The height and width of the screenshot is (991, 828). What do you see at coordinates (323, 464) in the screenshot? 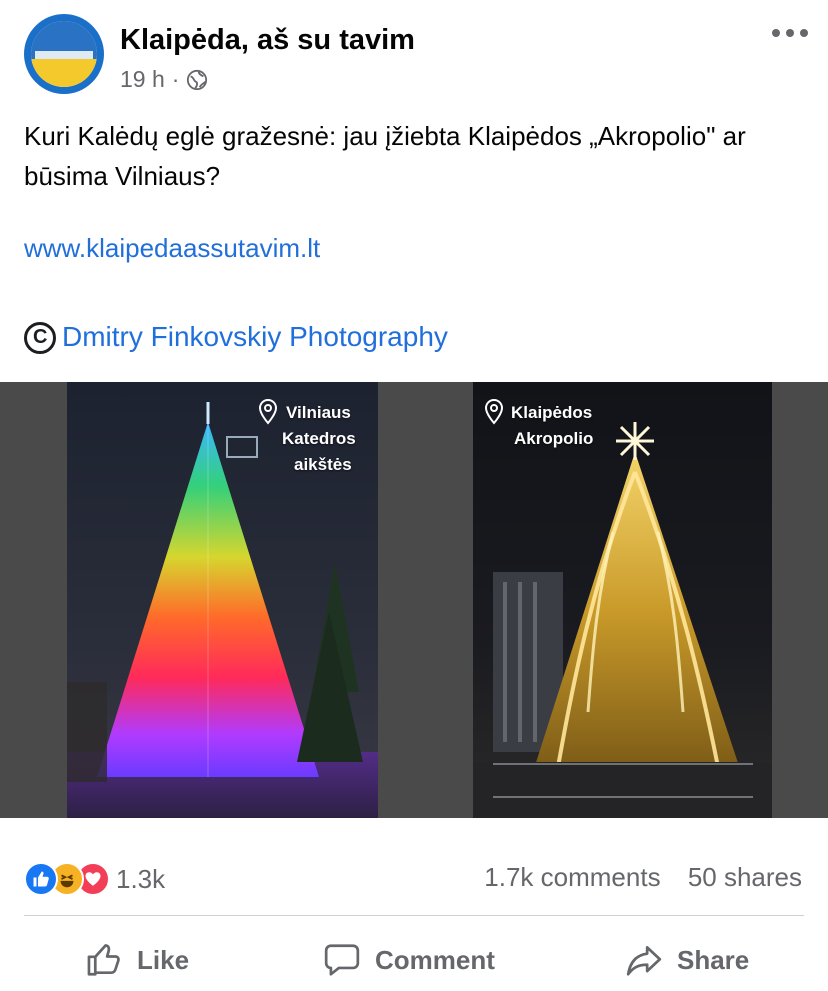
I see `vilnius-caption-line3: aikštės` at bounding box center [323, 464].